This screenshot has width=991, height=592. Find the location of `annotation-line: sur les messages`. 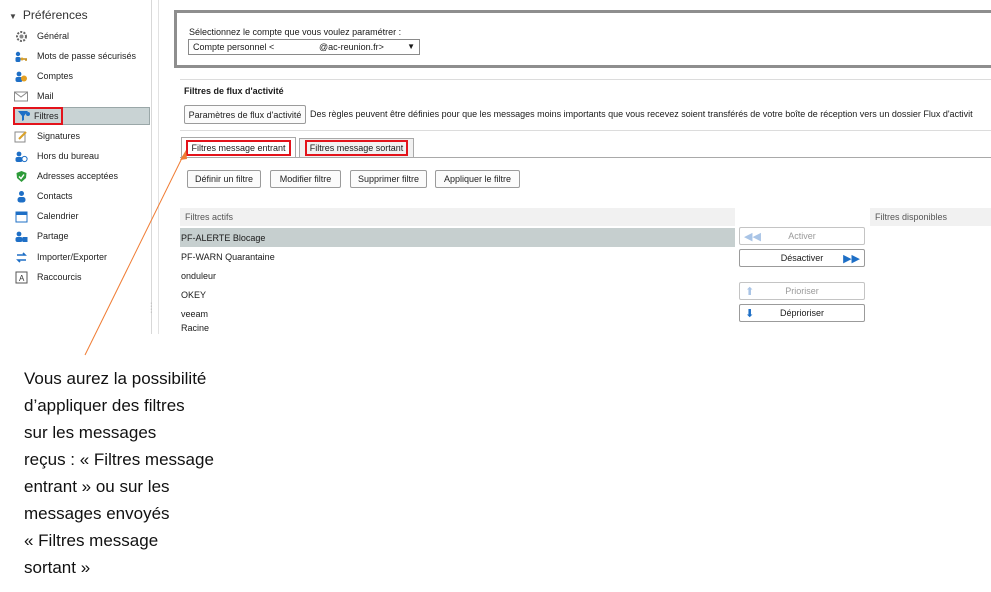

annotation-line: sur les messages is located at coordinates (90, 432).